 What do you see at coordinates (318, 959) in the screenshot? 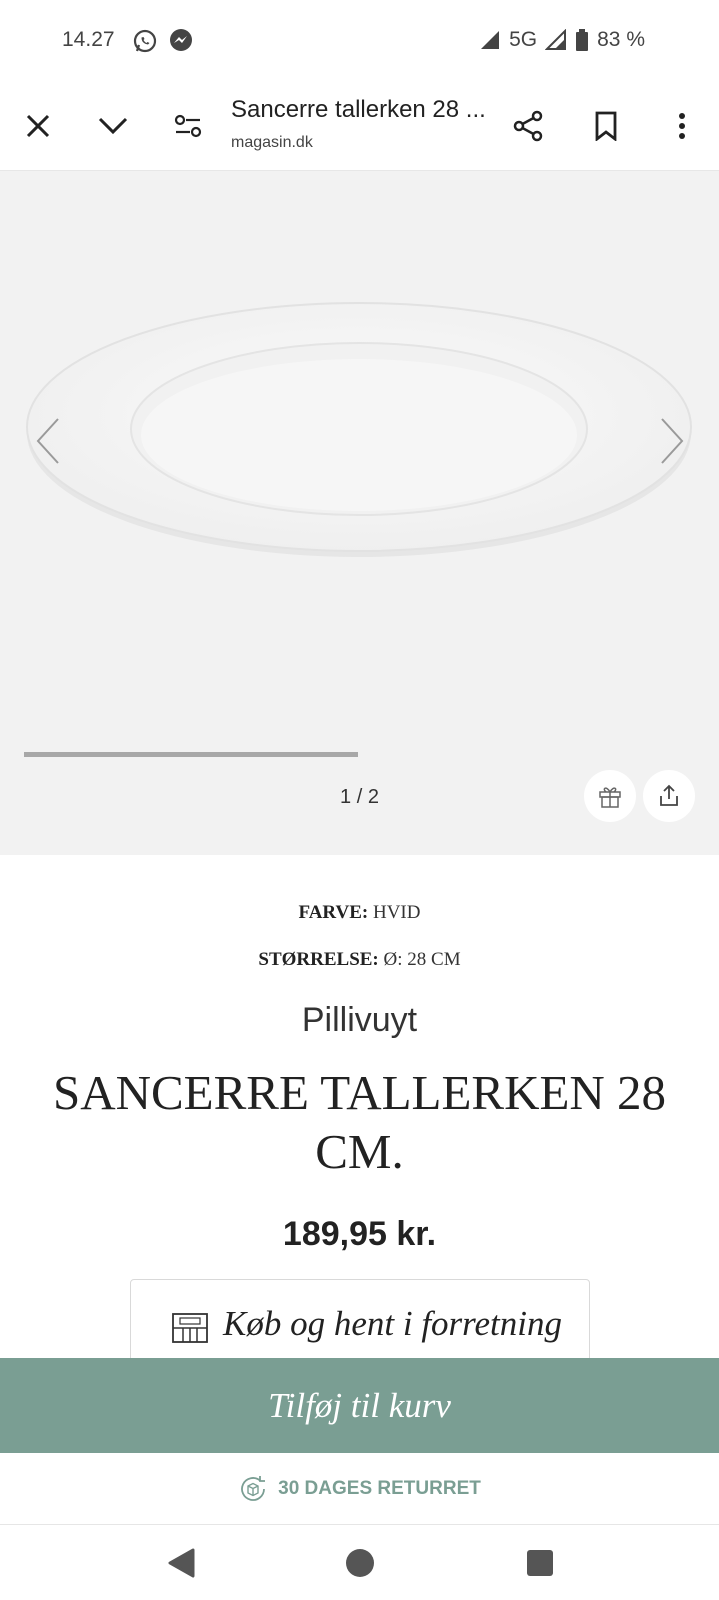
I see `size-label: STØRRELSE:` at bounding box center [318, 959].